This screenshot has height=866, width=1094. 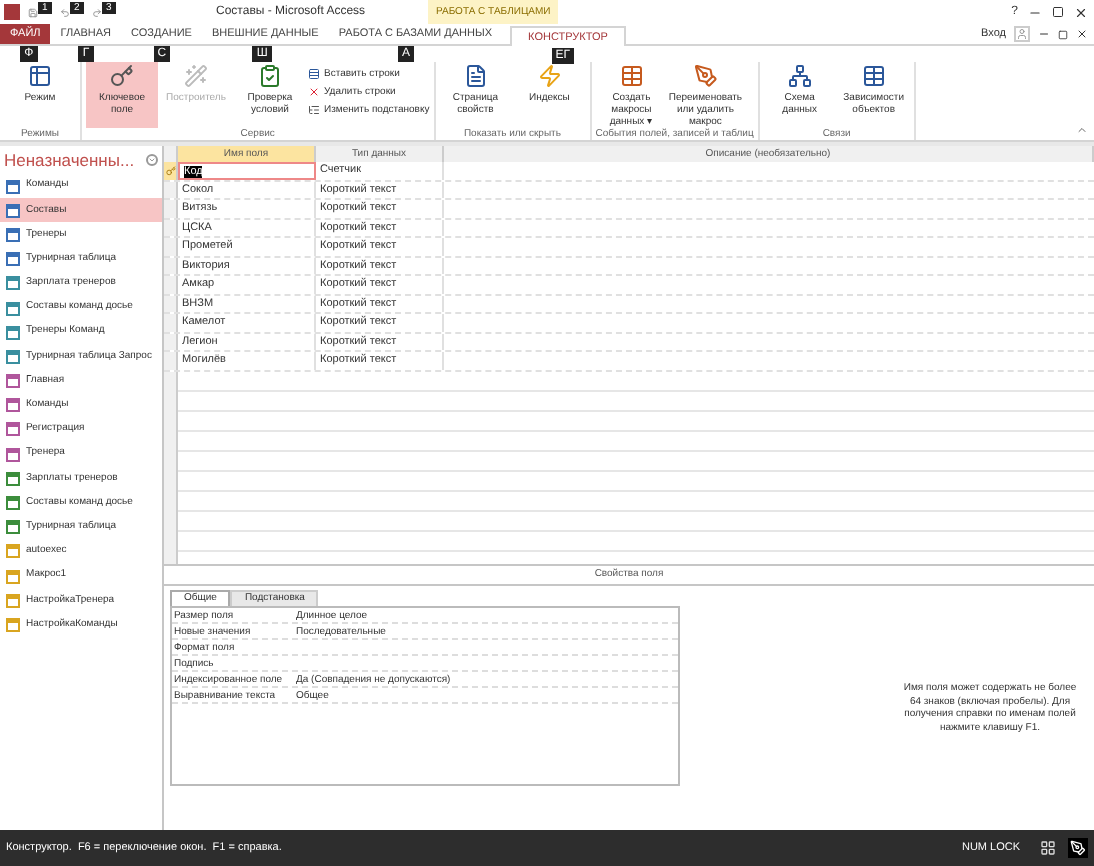 What do you see at coordinates (12, 12) in the screenshot?
I see `app-icon` at bounding box center [12, 12].